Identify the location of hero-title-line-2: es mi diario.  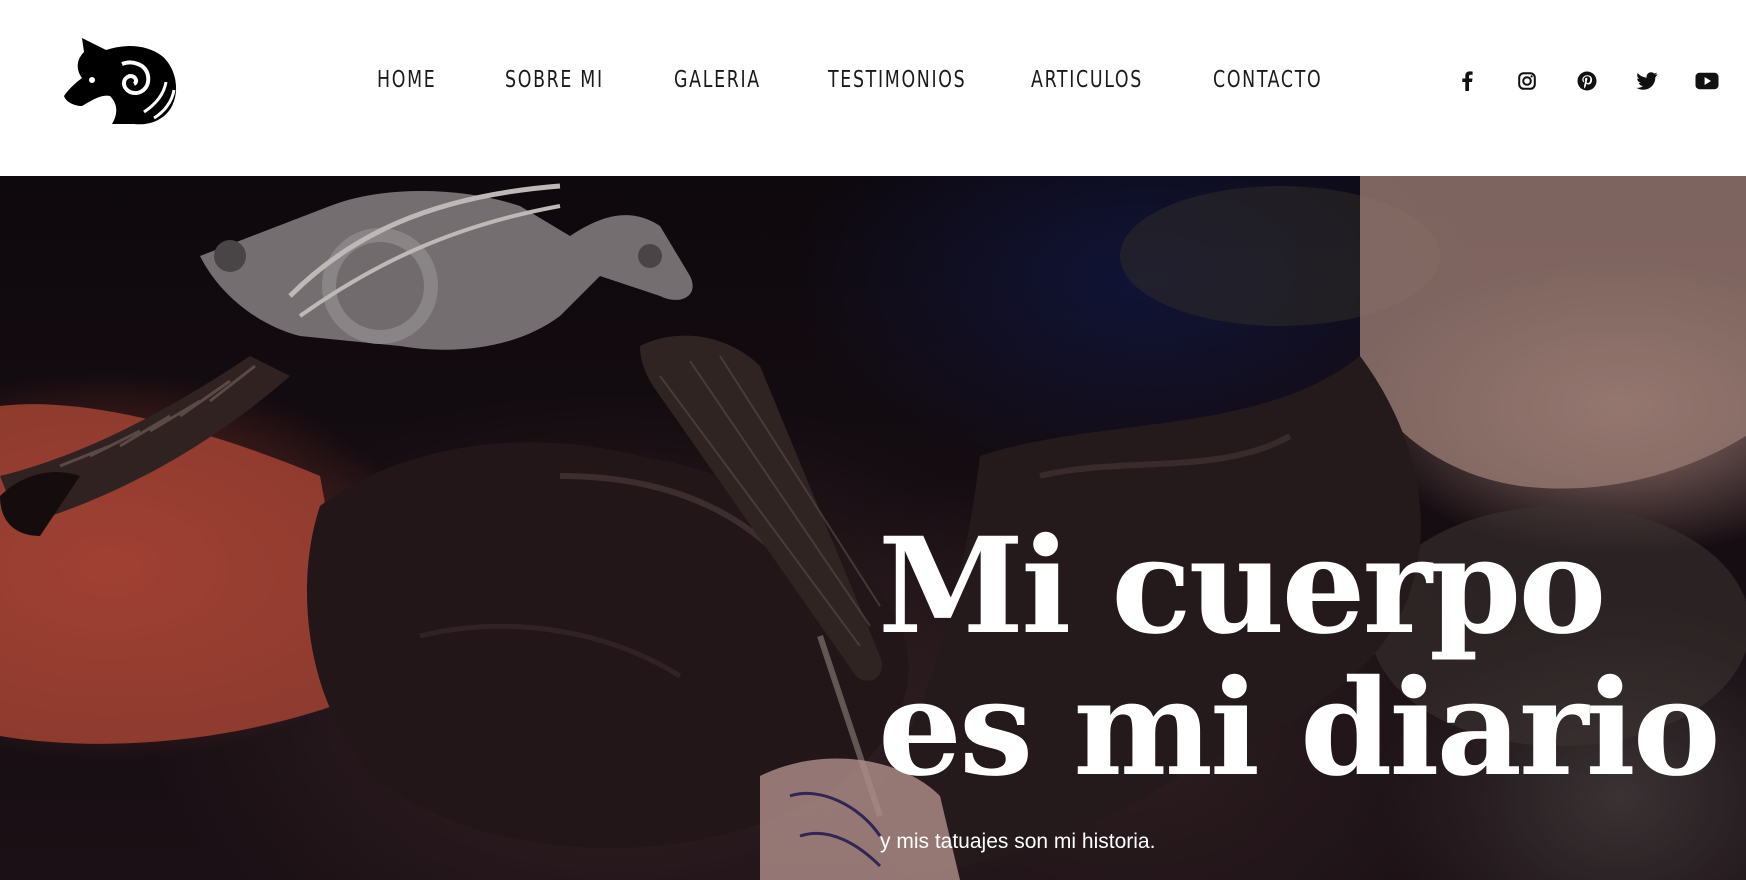
(1299, 728).